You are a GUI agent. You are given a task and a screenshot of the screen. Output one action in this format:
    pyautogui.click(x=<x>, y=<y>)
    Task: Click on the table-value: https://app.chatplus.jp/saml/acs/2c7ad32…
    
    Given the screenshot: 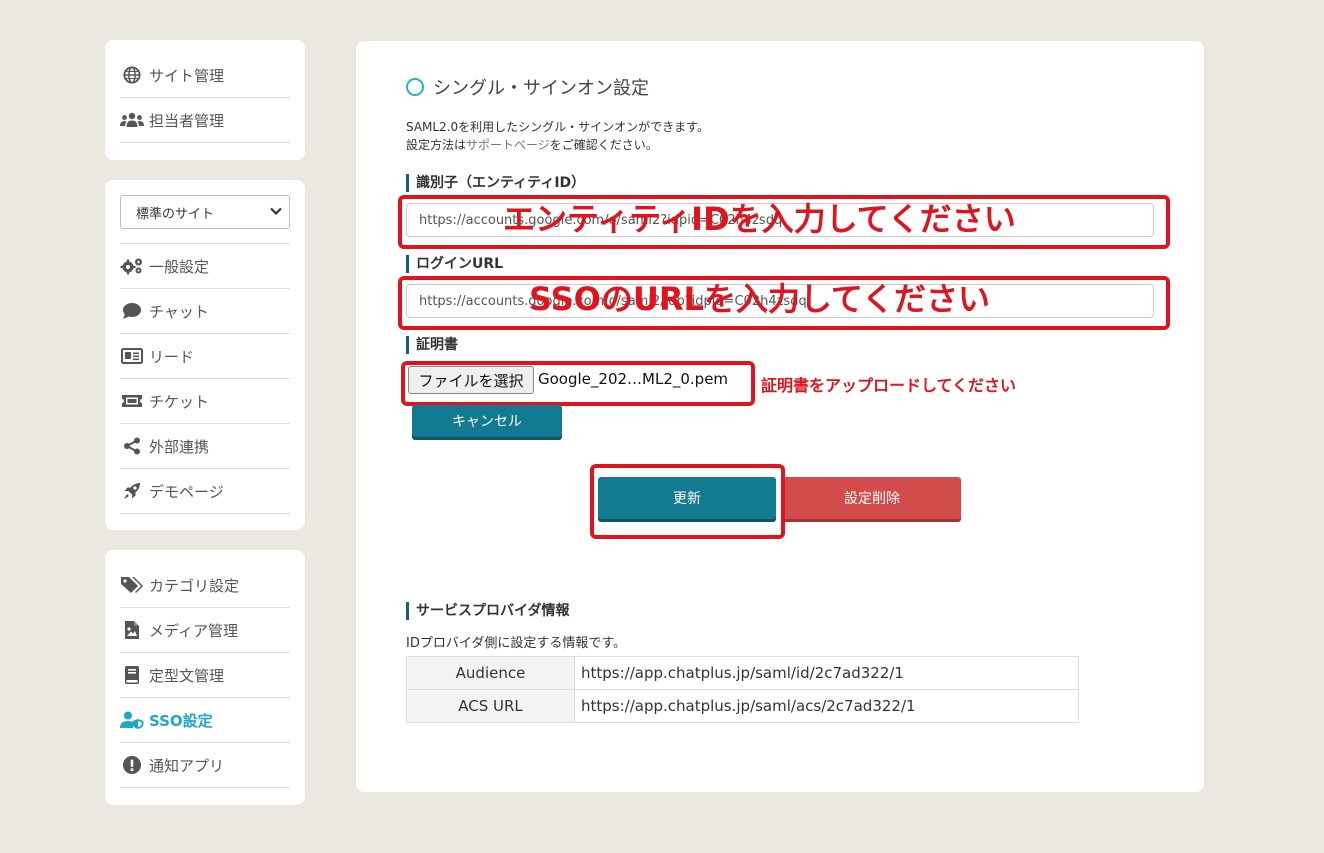 What is the action you would take?
    pyautogui.click(x=826, y=706)
    